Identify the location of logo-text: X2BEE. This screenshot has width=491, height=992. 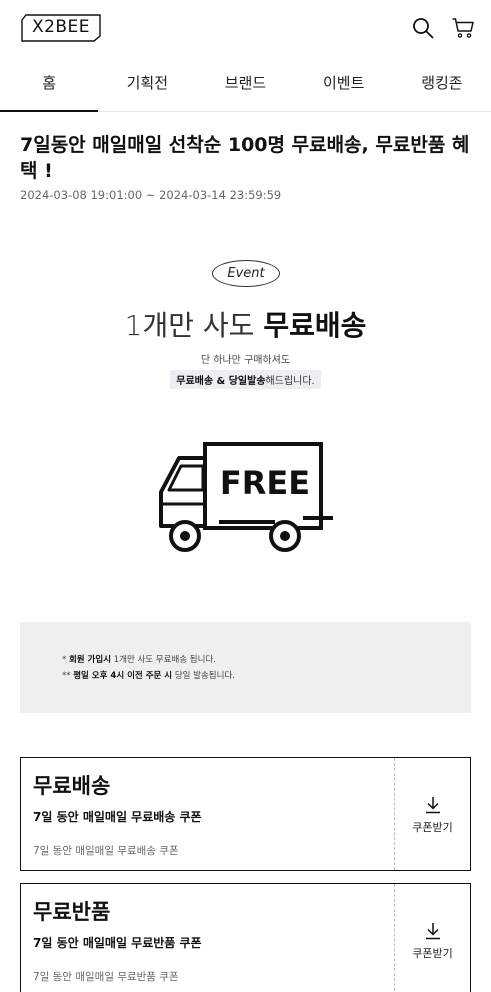
(61, 27).